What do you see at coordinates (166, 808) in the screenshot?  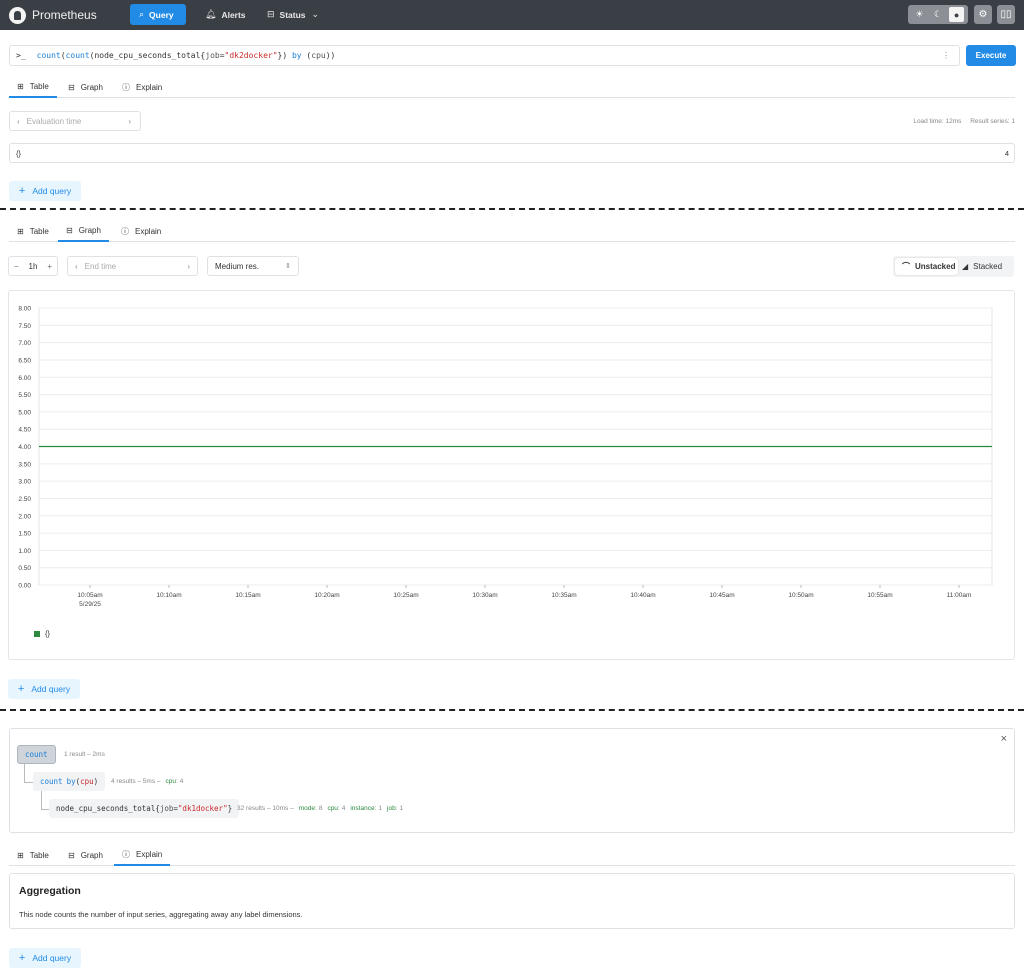 I see `node-label-name: job` at bounding box center [166, 808].